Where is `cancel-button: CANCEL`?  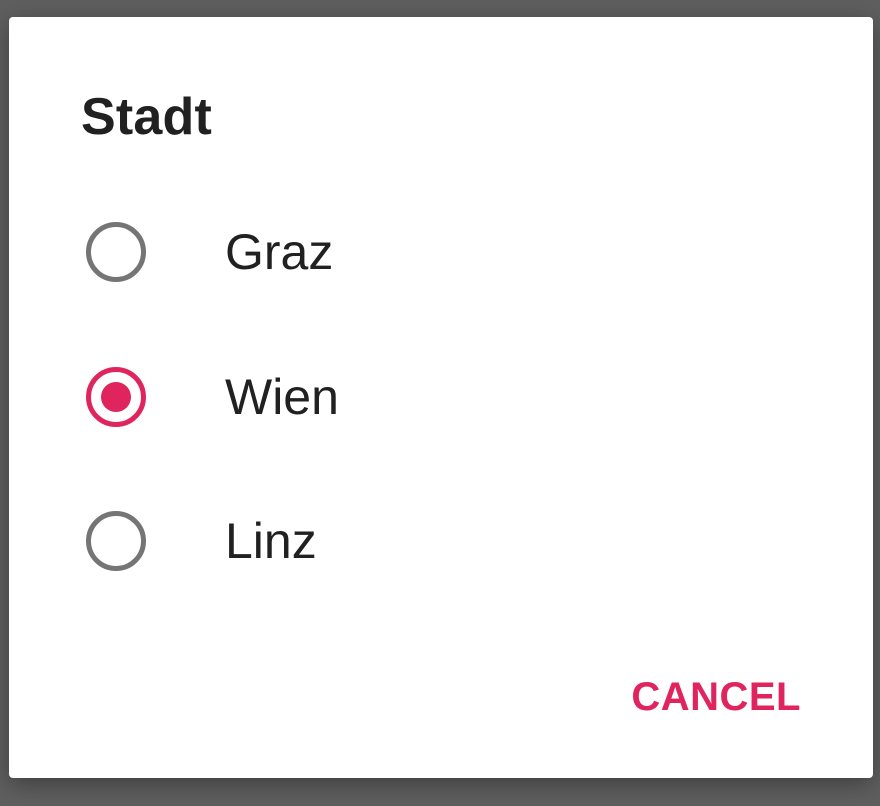
cancel-button: CANCEL is located at coordinates (716, 697).